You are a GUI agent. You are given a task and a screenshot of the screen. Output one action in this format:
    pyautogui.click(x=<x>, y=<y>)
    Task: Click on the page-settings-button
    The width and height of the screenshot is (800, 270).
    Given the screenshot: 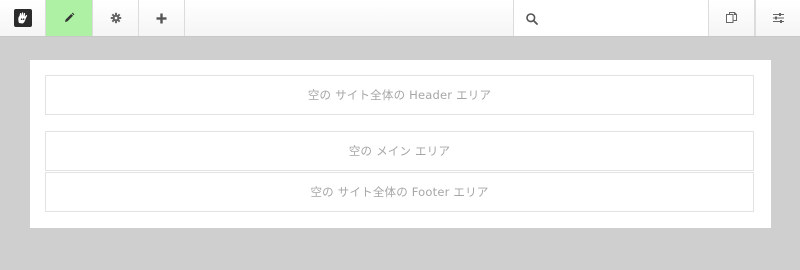 What is the action you would take?
    pyautogui.click(x=116, y=18)
    